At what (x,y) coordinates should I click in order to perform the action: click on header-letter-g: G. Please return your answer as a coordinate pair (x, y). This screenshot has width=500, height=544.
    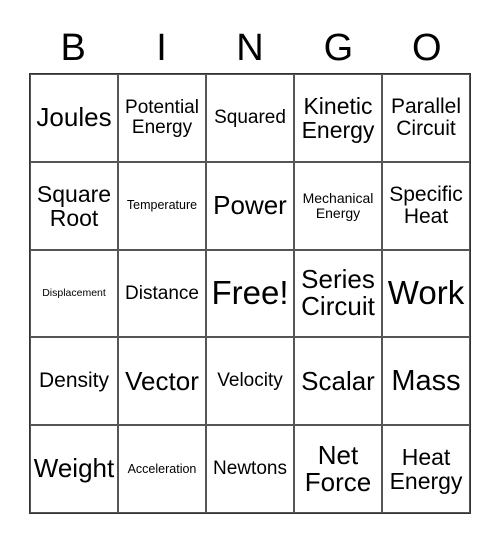
    Looking at the image, I should click on (338, 48).